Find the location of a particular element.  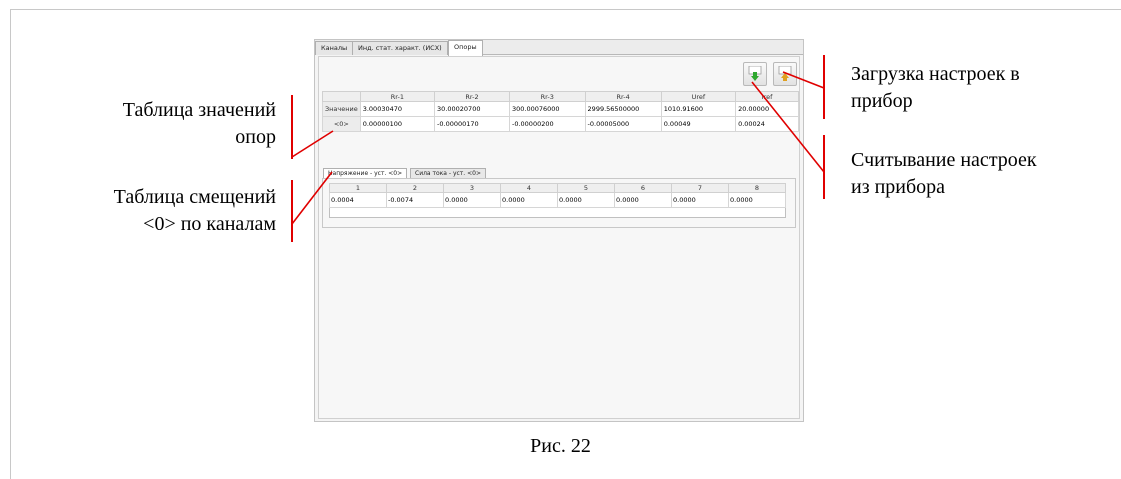

read-leader-line is located at coordinates (788, 127).